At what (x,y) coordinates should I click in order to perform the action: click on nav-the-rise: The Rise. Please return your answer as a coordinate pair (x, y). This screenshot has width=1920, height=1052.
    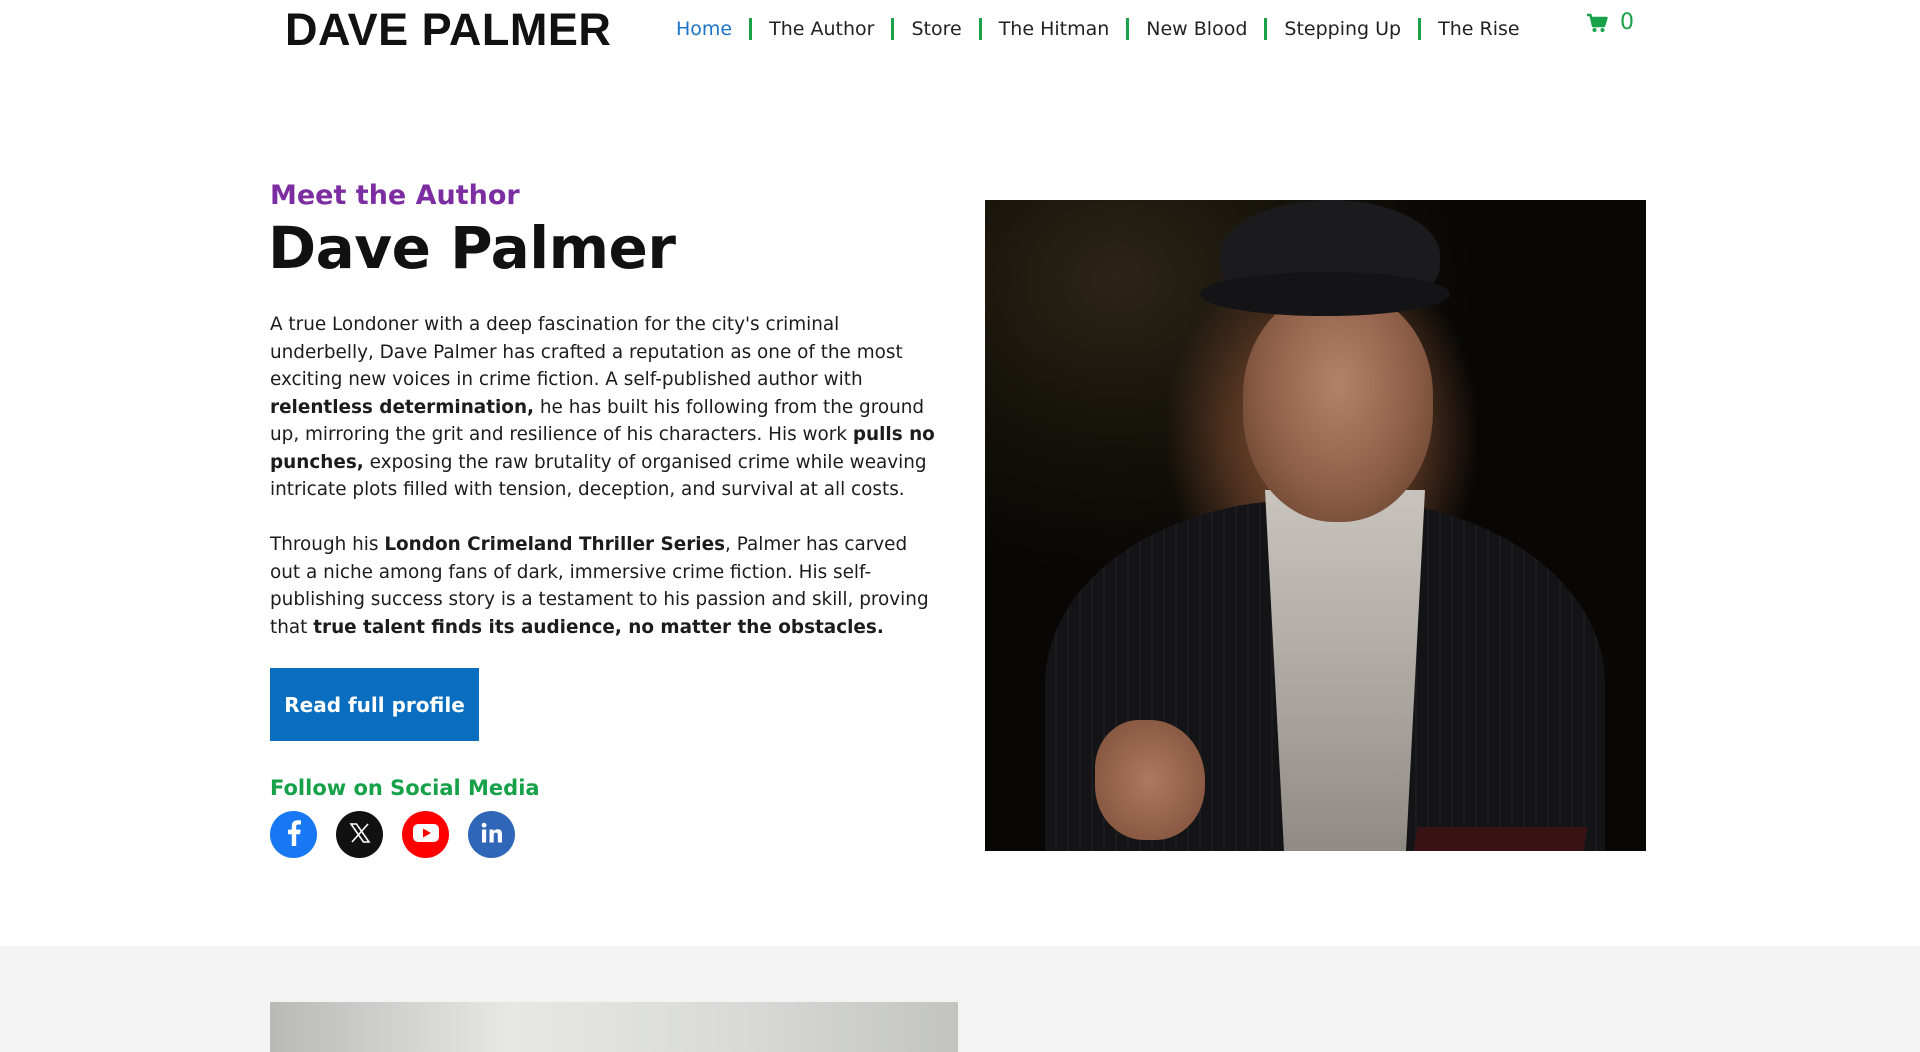
    Looking at the image, I should click on (1478, 29).